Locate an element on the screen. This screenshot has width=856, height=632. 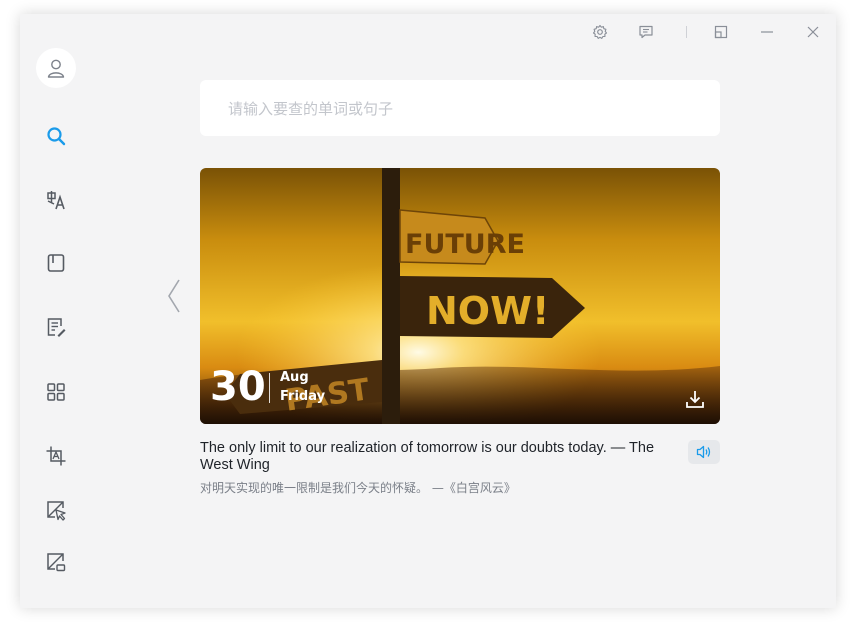
speaker-icon is located at coordinates (703, 452).